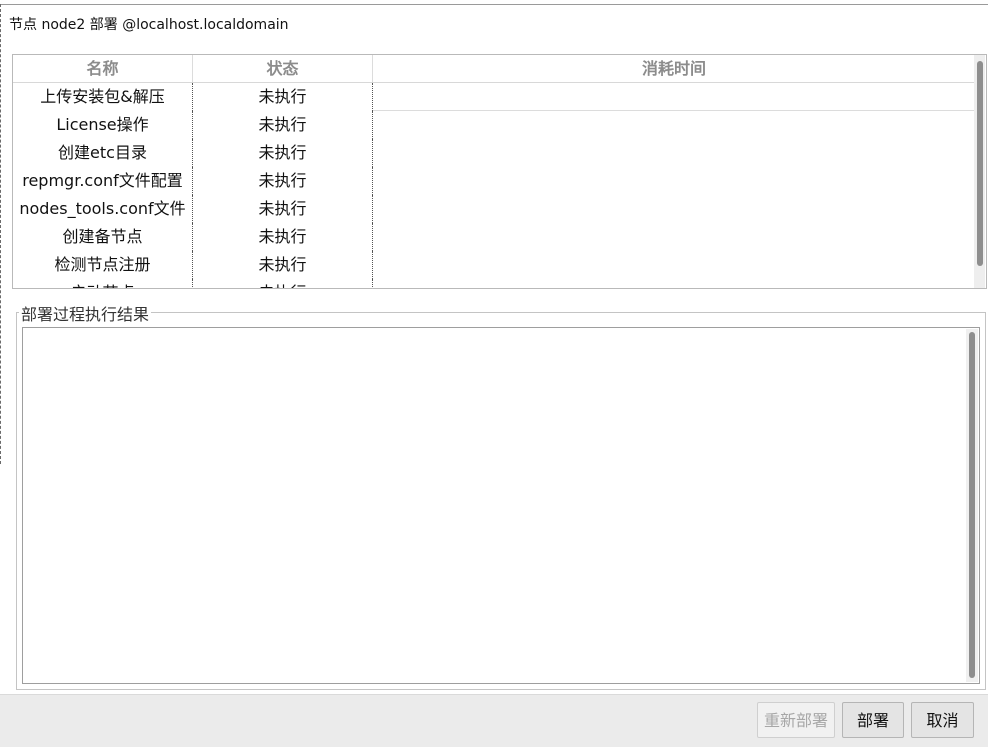 The width and height of the screenshot is (988, 747). What do you see at coordinates (674, 68) in the screenshot?
I see `column-header-time: 消耗时间` at bounding box center [674, 68].